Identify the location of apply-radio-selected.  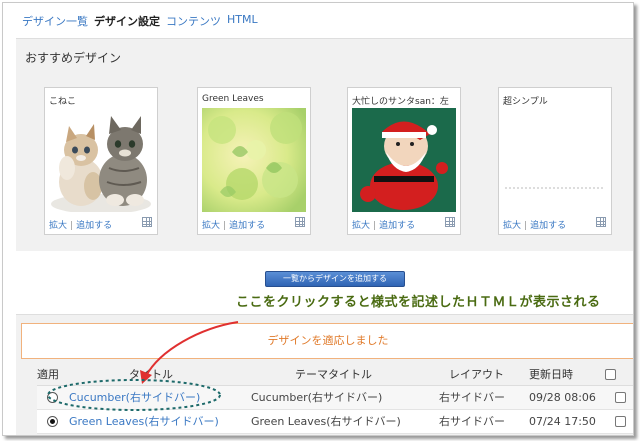
(52, 421).